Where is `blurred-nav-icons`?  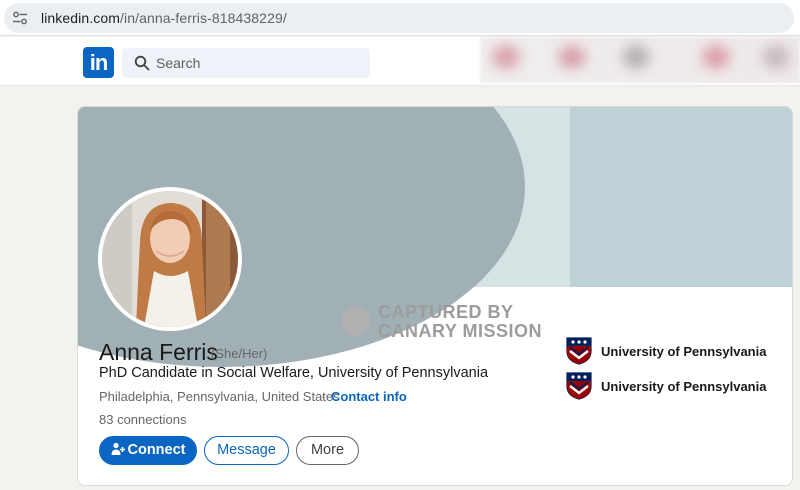
blurred-nav-icons is located at coordinates (640, 60).